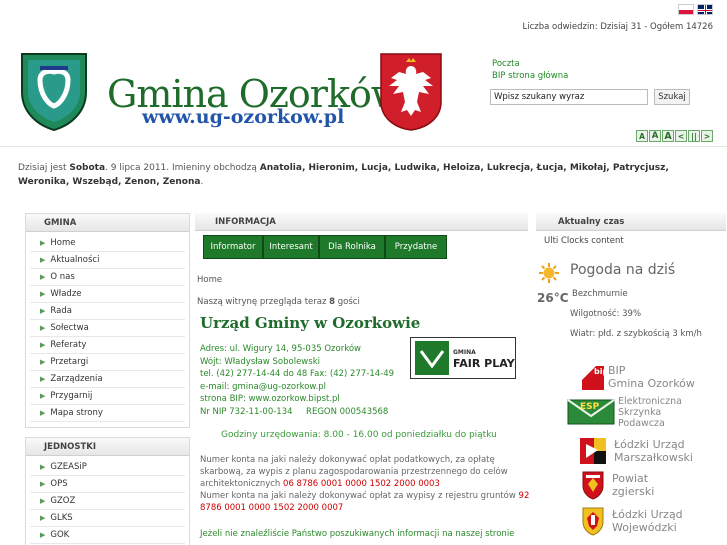 This screenshot has width=727, height=545. What do you see at coordinates (233, 247) in the screenshot?
I see `tab-informator: Informator` at bounding box center [233, 247].